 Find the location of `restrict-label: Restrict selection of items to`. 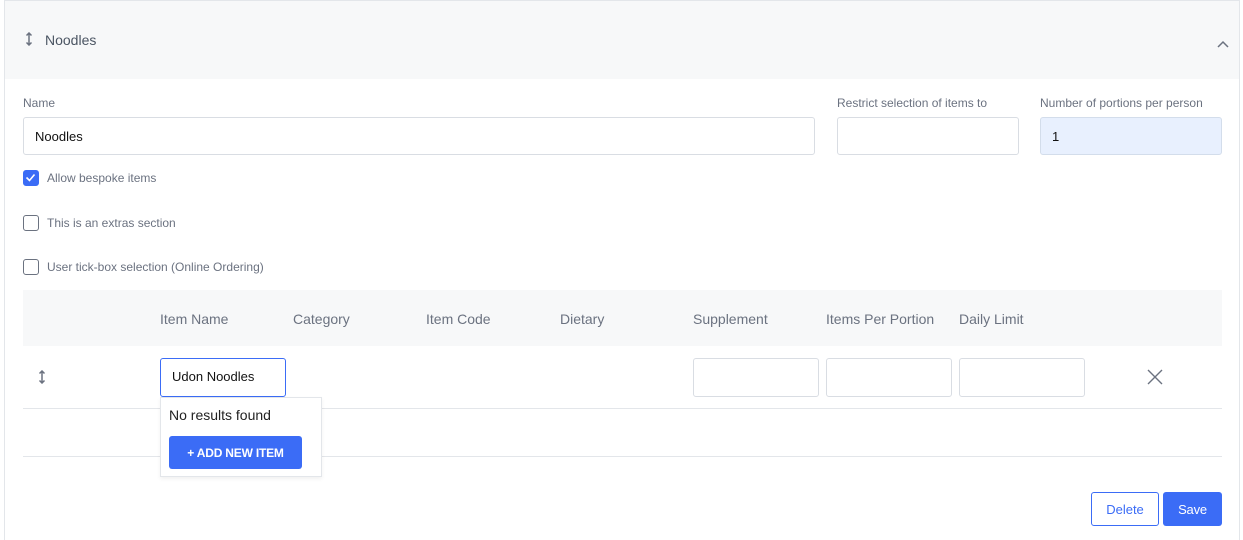

restrict-label: Restrict selection of items to is located at coordinates (912, 103).